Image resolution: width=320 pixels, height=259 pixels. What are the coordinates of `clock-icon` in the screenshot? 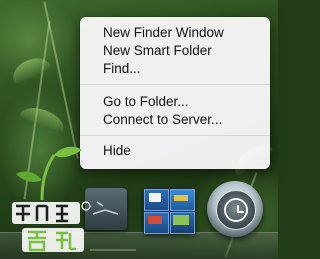 It's located at (236, 210).